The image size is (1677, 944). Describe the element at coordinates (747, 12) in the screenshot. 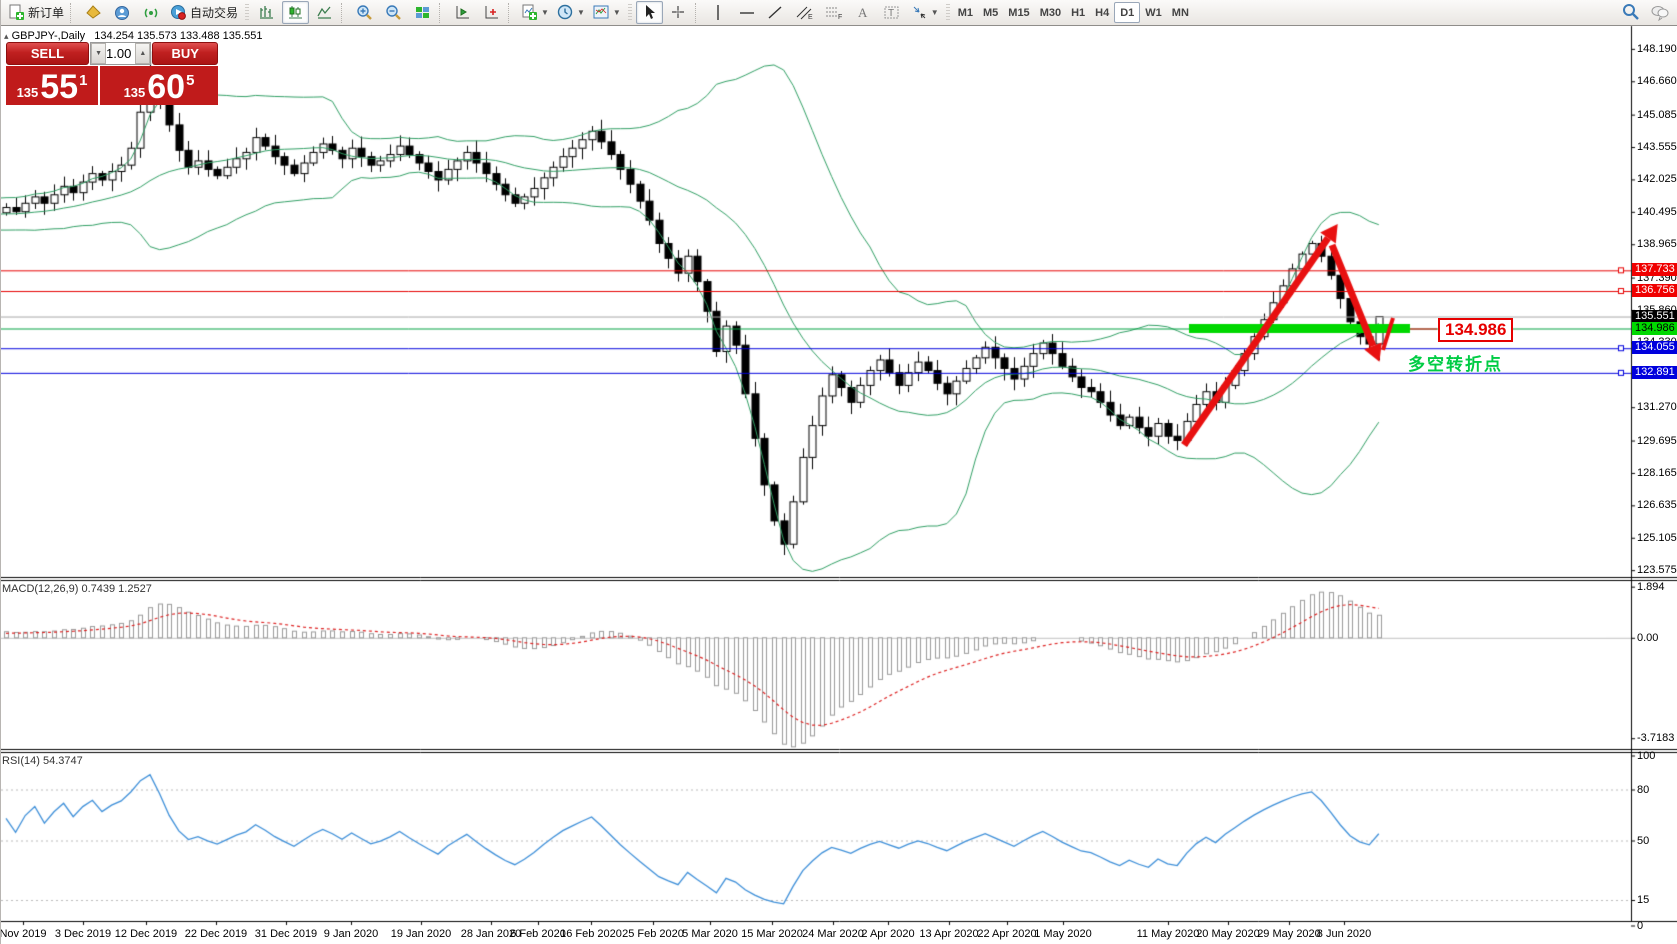

I see `horizontal-line-button` at that location.